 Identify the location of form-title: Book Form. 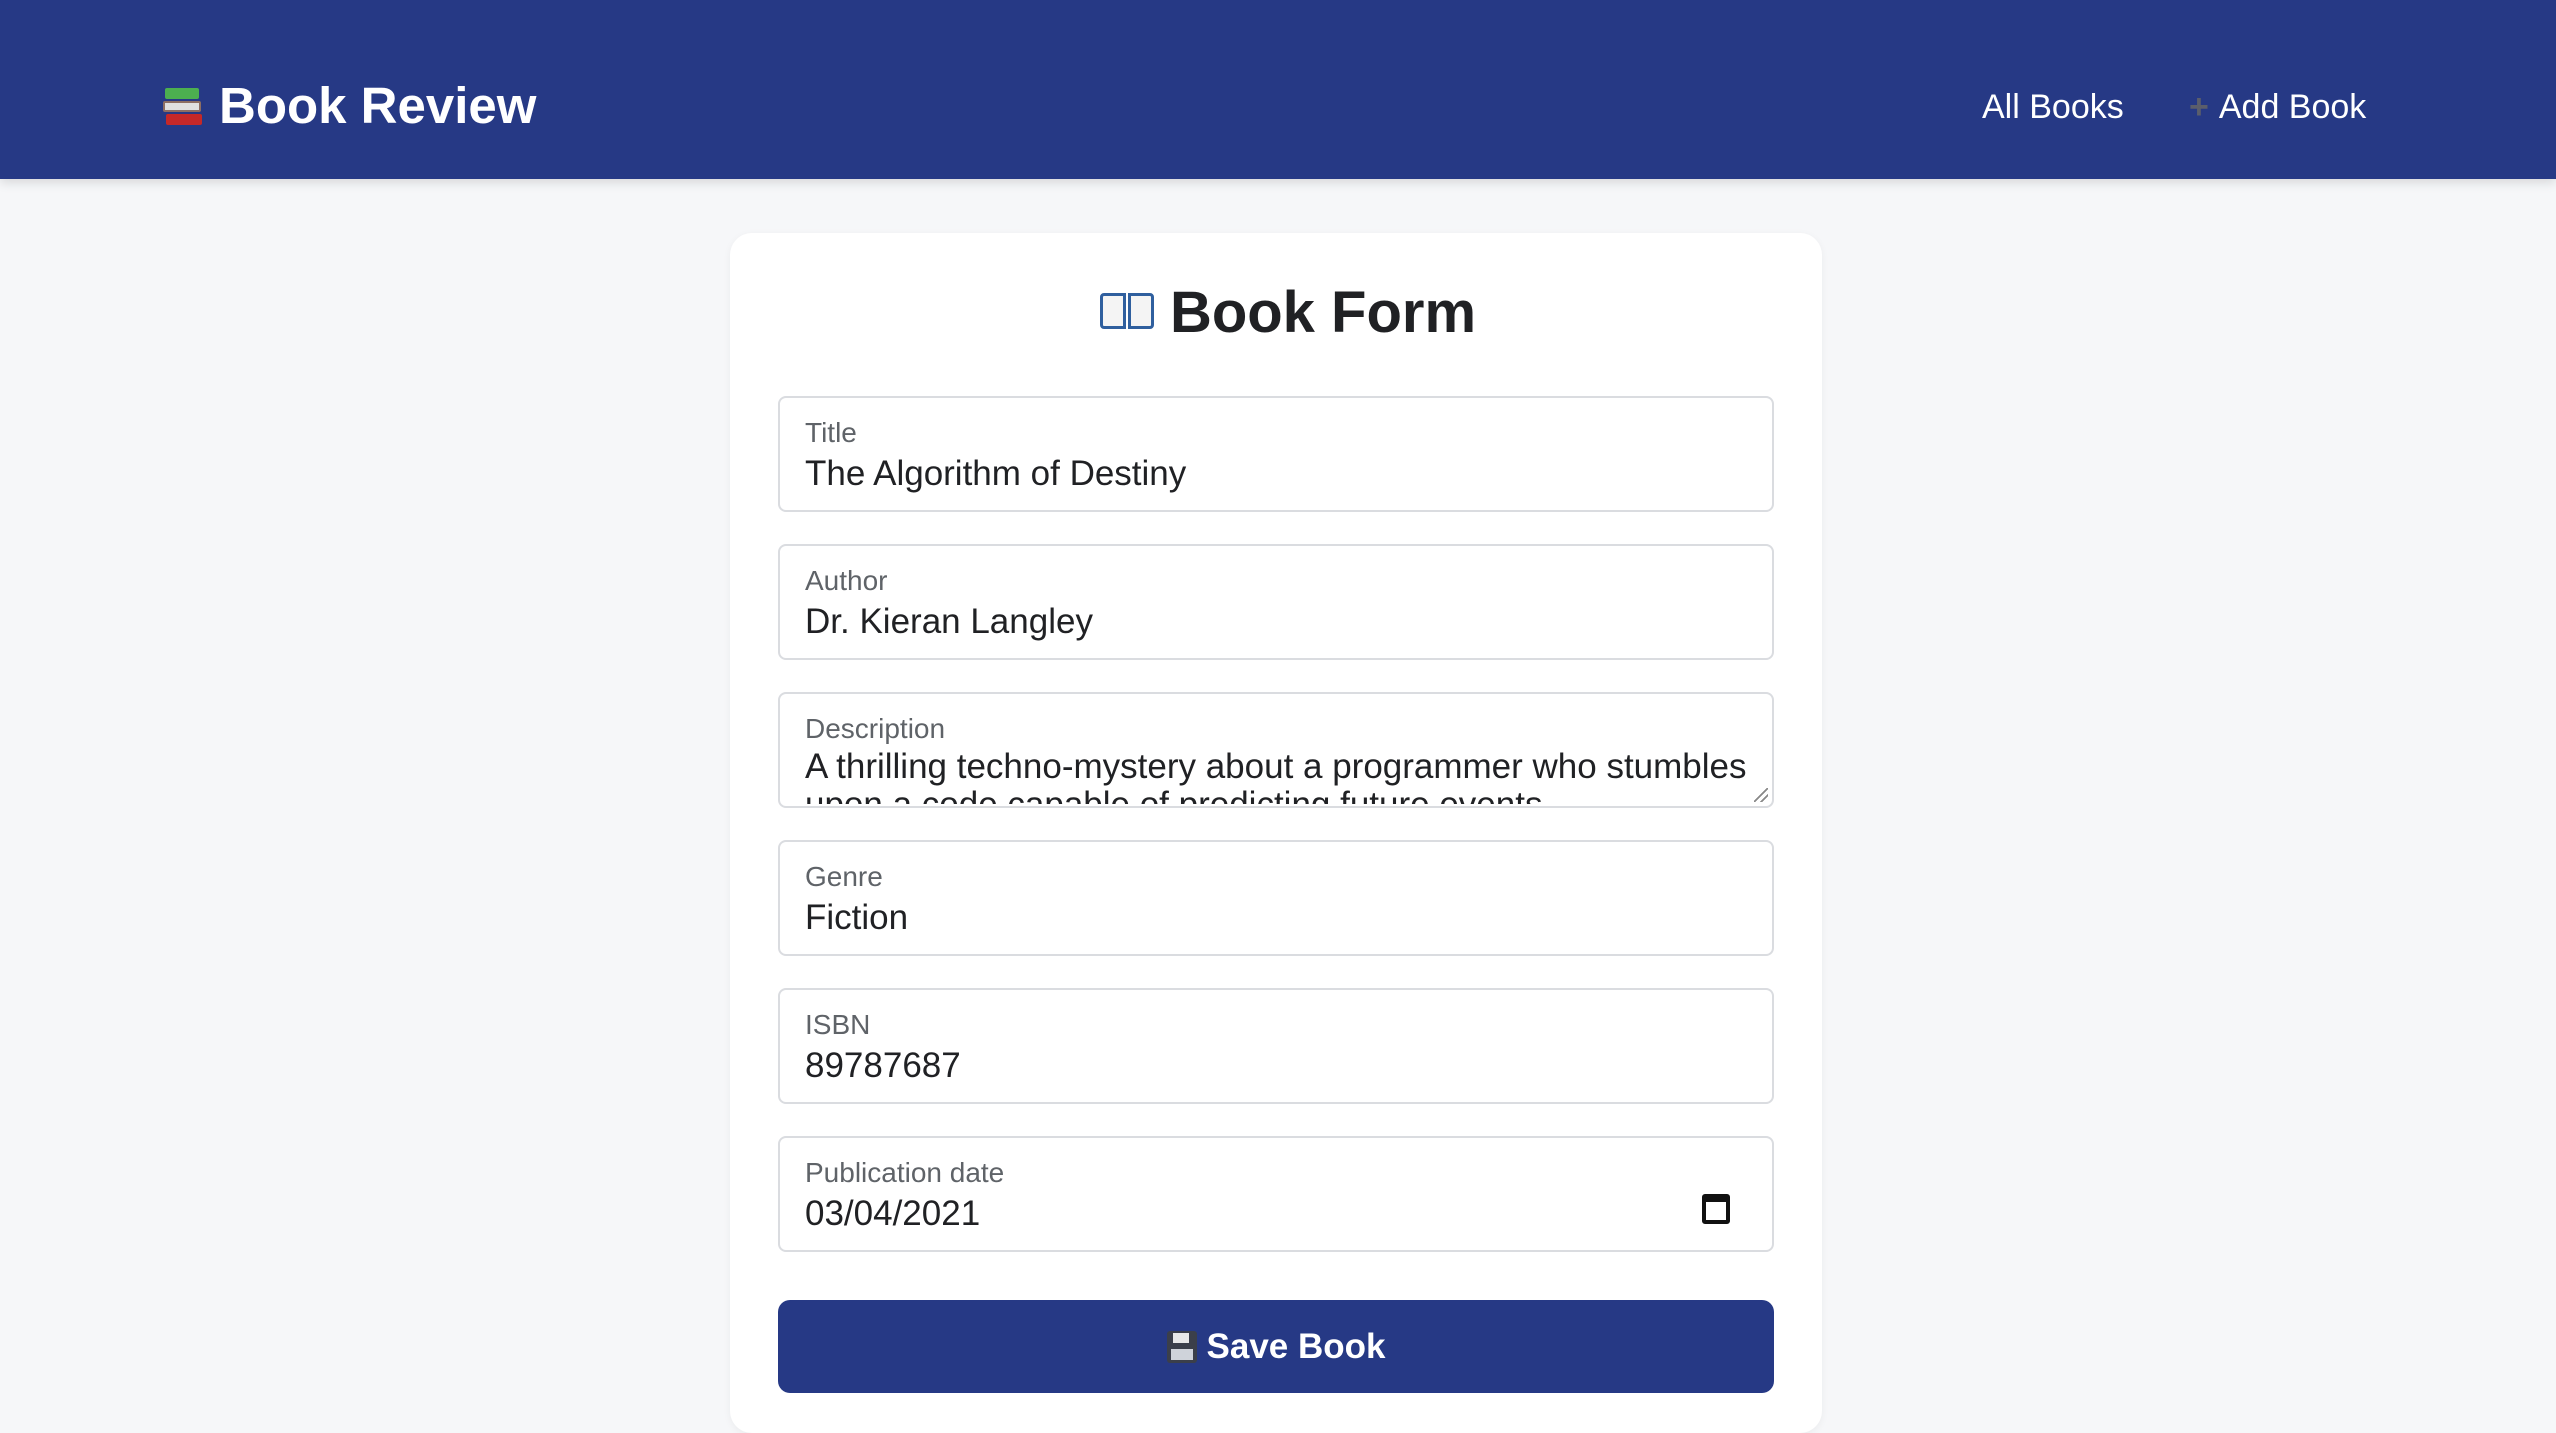
(1323, 312).